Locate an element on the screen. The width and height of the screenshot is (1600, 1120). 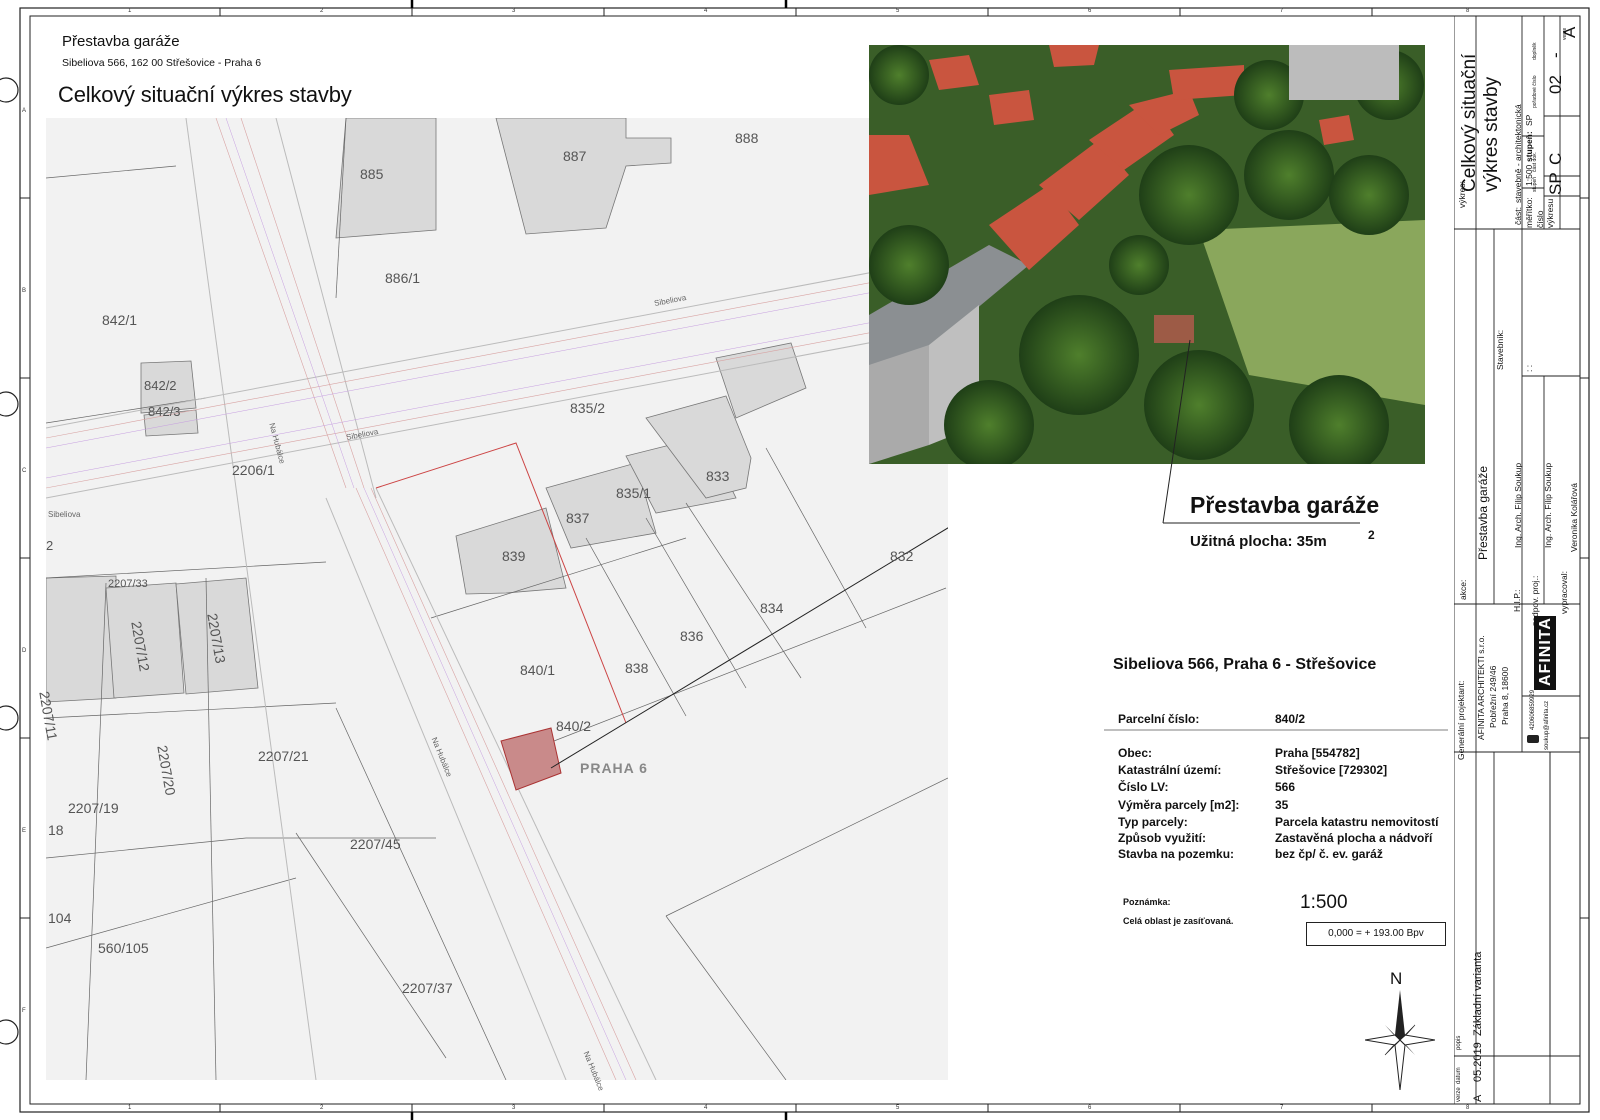
cislo-label-2: výkresu is located at coordinates (1550, 213).